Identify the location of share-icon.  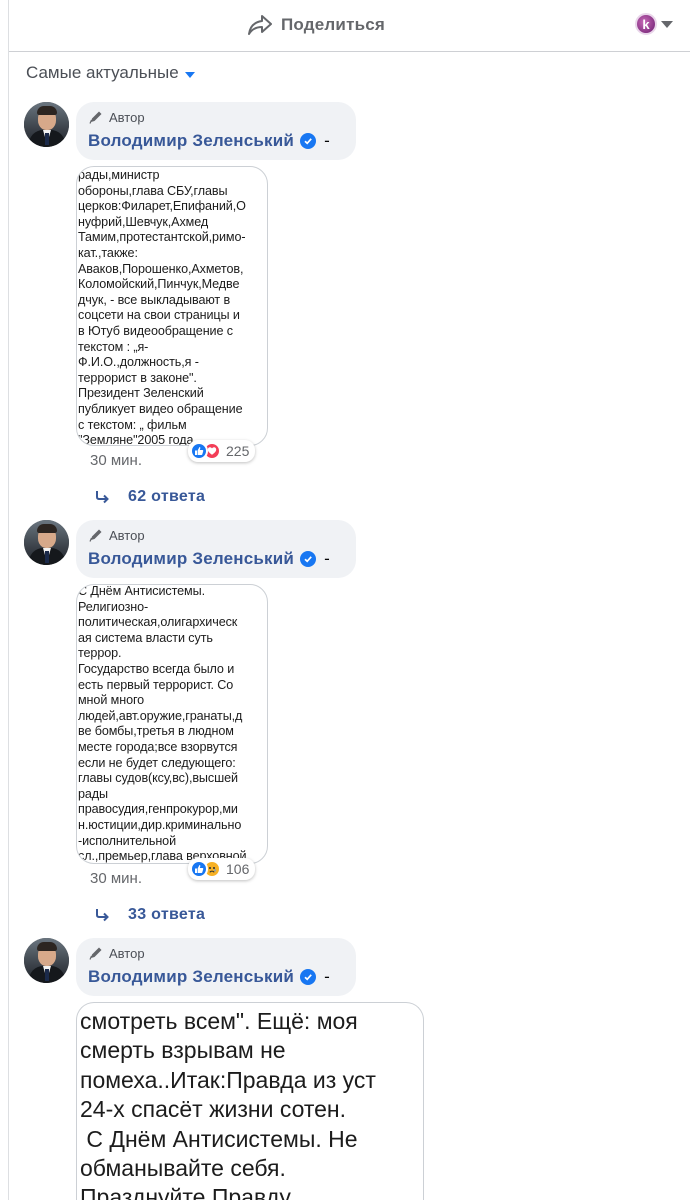
(260, 25).